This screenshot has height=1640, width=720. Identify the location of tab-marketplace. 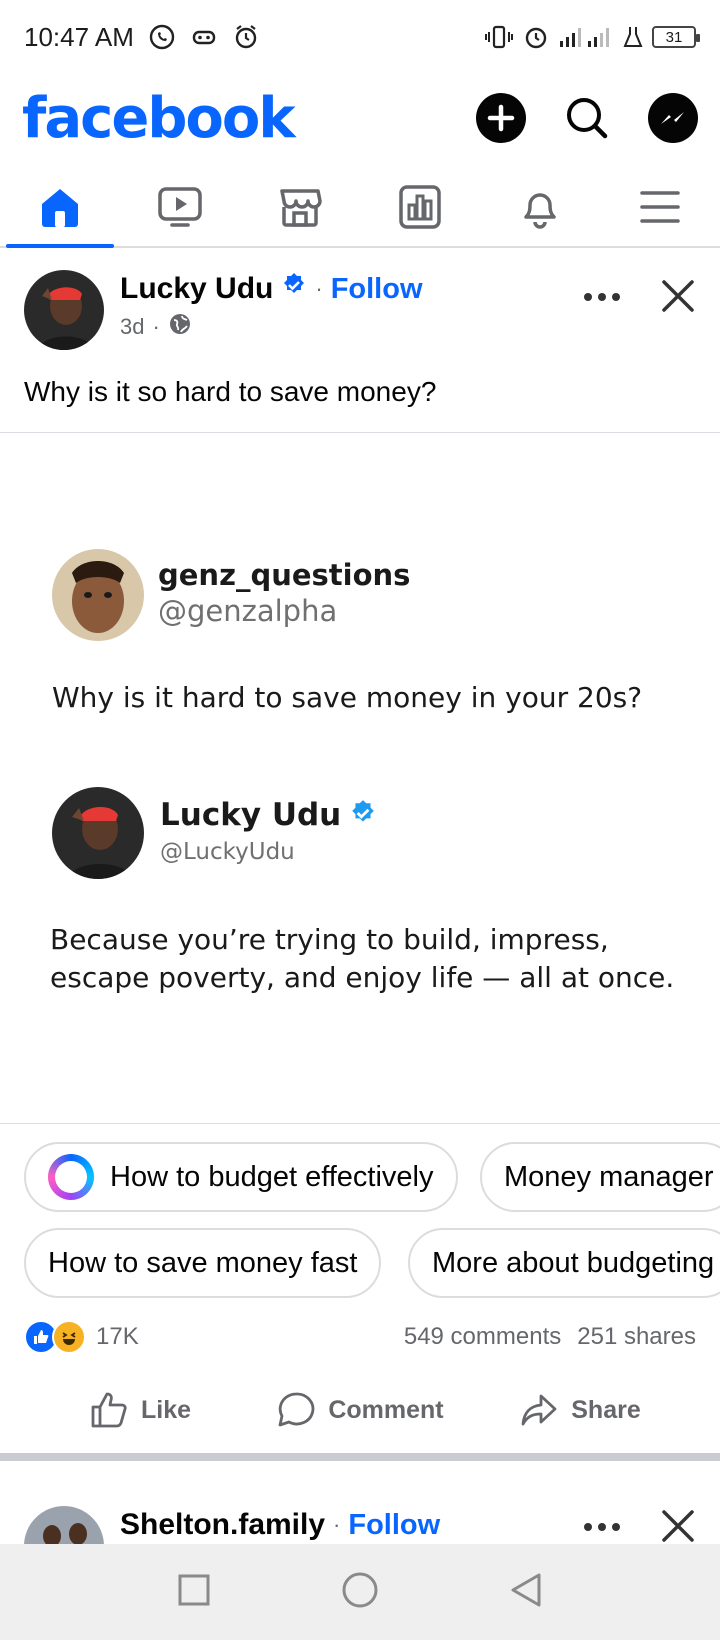
(300, 207).